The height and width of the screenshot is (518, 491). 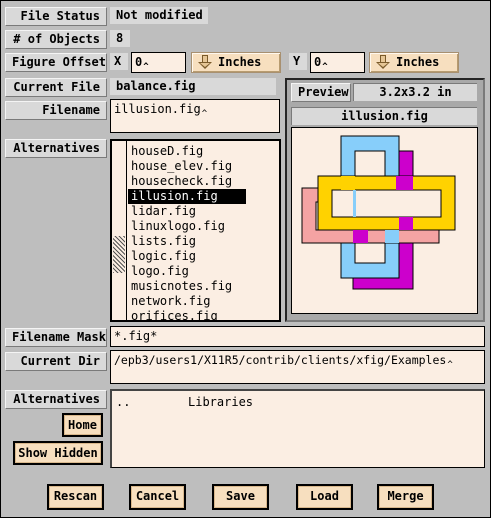 What do you see at coordinates (337, 62) in the screenshot?
I see `y-offset-input: 0^` at bounding box center [337, 62].